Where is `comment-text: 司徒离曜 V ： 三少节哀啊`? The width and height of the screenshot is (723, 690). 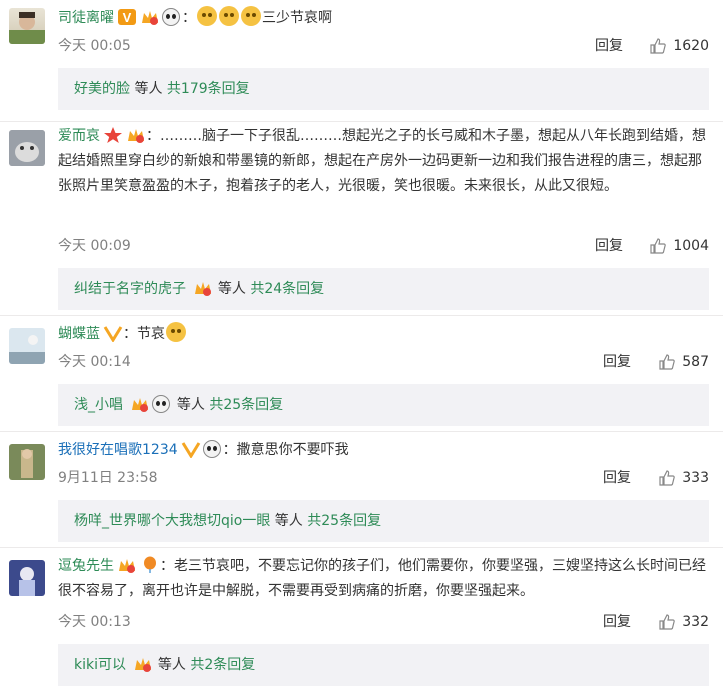
comment-text: 司徒离曜 V ： 三少节哀啊 is located at coordinates (383, 18).